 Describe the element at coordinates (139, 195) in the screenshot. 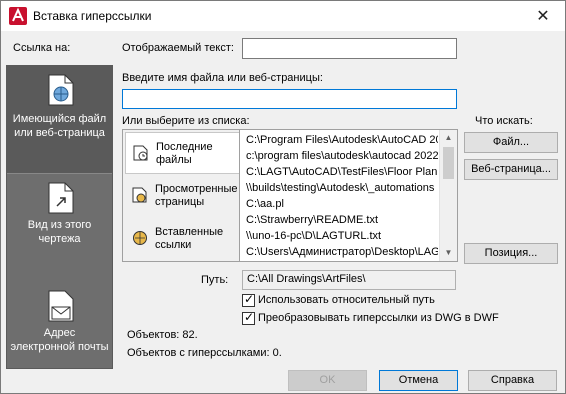

I see `browsed-pages-icon` at that location.